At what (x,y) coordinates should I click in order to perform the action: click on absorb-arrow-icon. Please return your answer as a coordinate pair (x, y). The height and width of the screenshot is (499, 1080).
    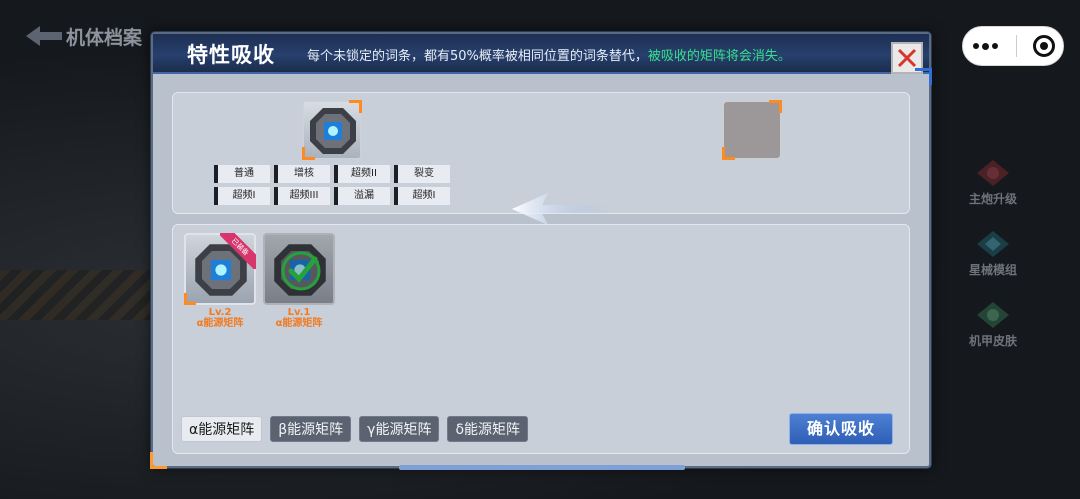
    Looking at the image, I should click on (560, 209).